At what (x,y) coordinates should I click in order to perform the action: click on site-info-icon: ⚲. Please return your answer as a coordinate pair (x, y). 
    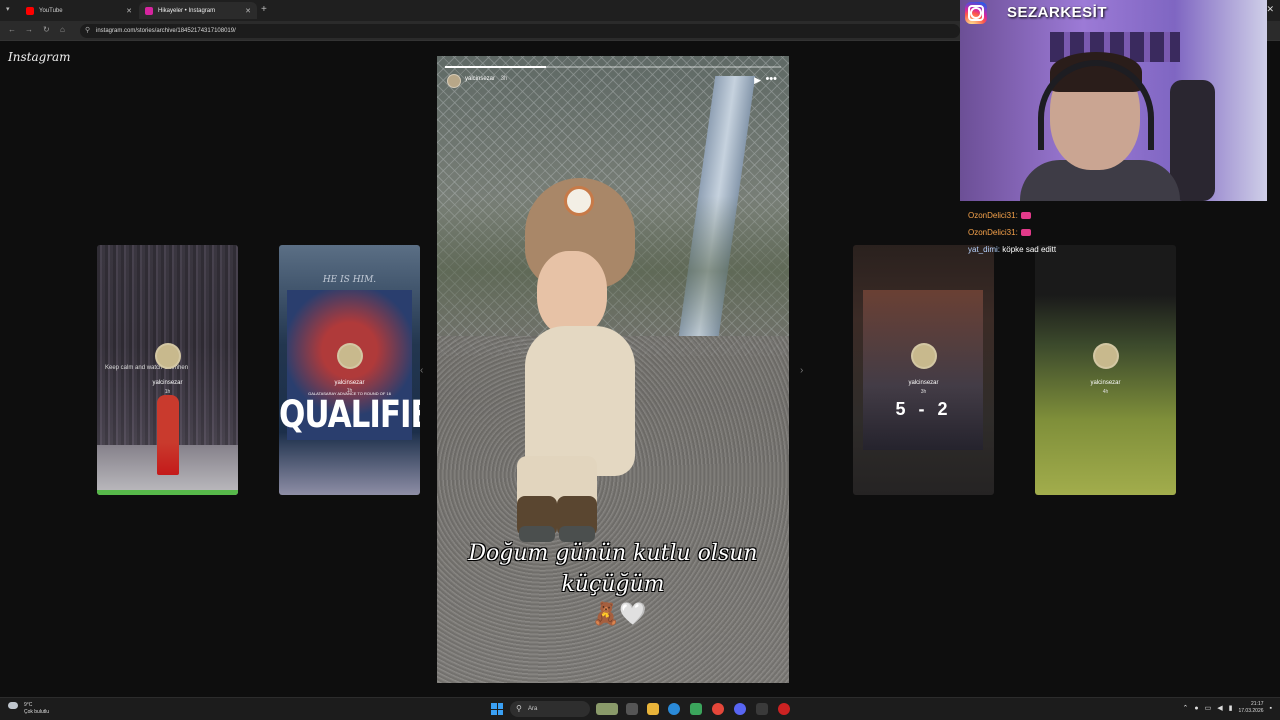
    Looking at the image, I should click on (87, 31).